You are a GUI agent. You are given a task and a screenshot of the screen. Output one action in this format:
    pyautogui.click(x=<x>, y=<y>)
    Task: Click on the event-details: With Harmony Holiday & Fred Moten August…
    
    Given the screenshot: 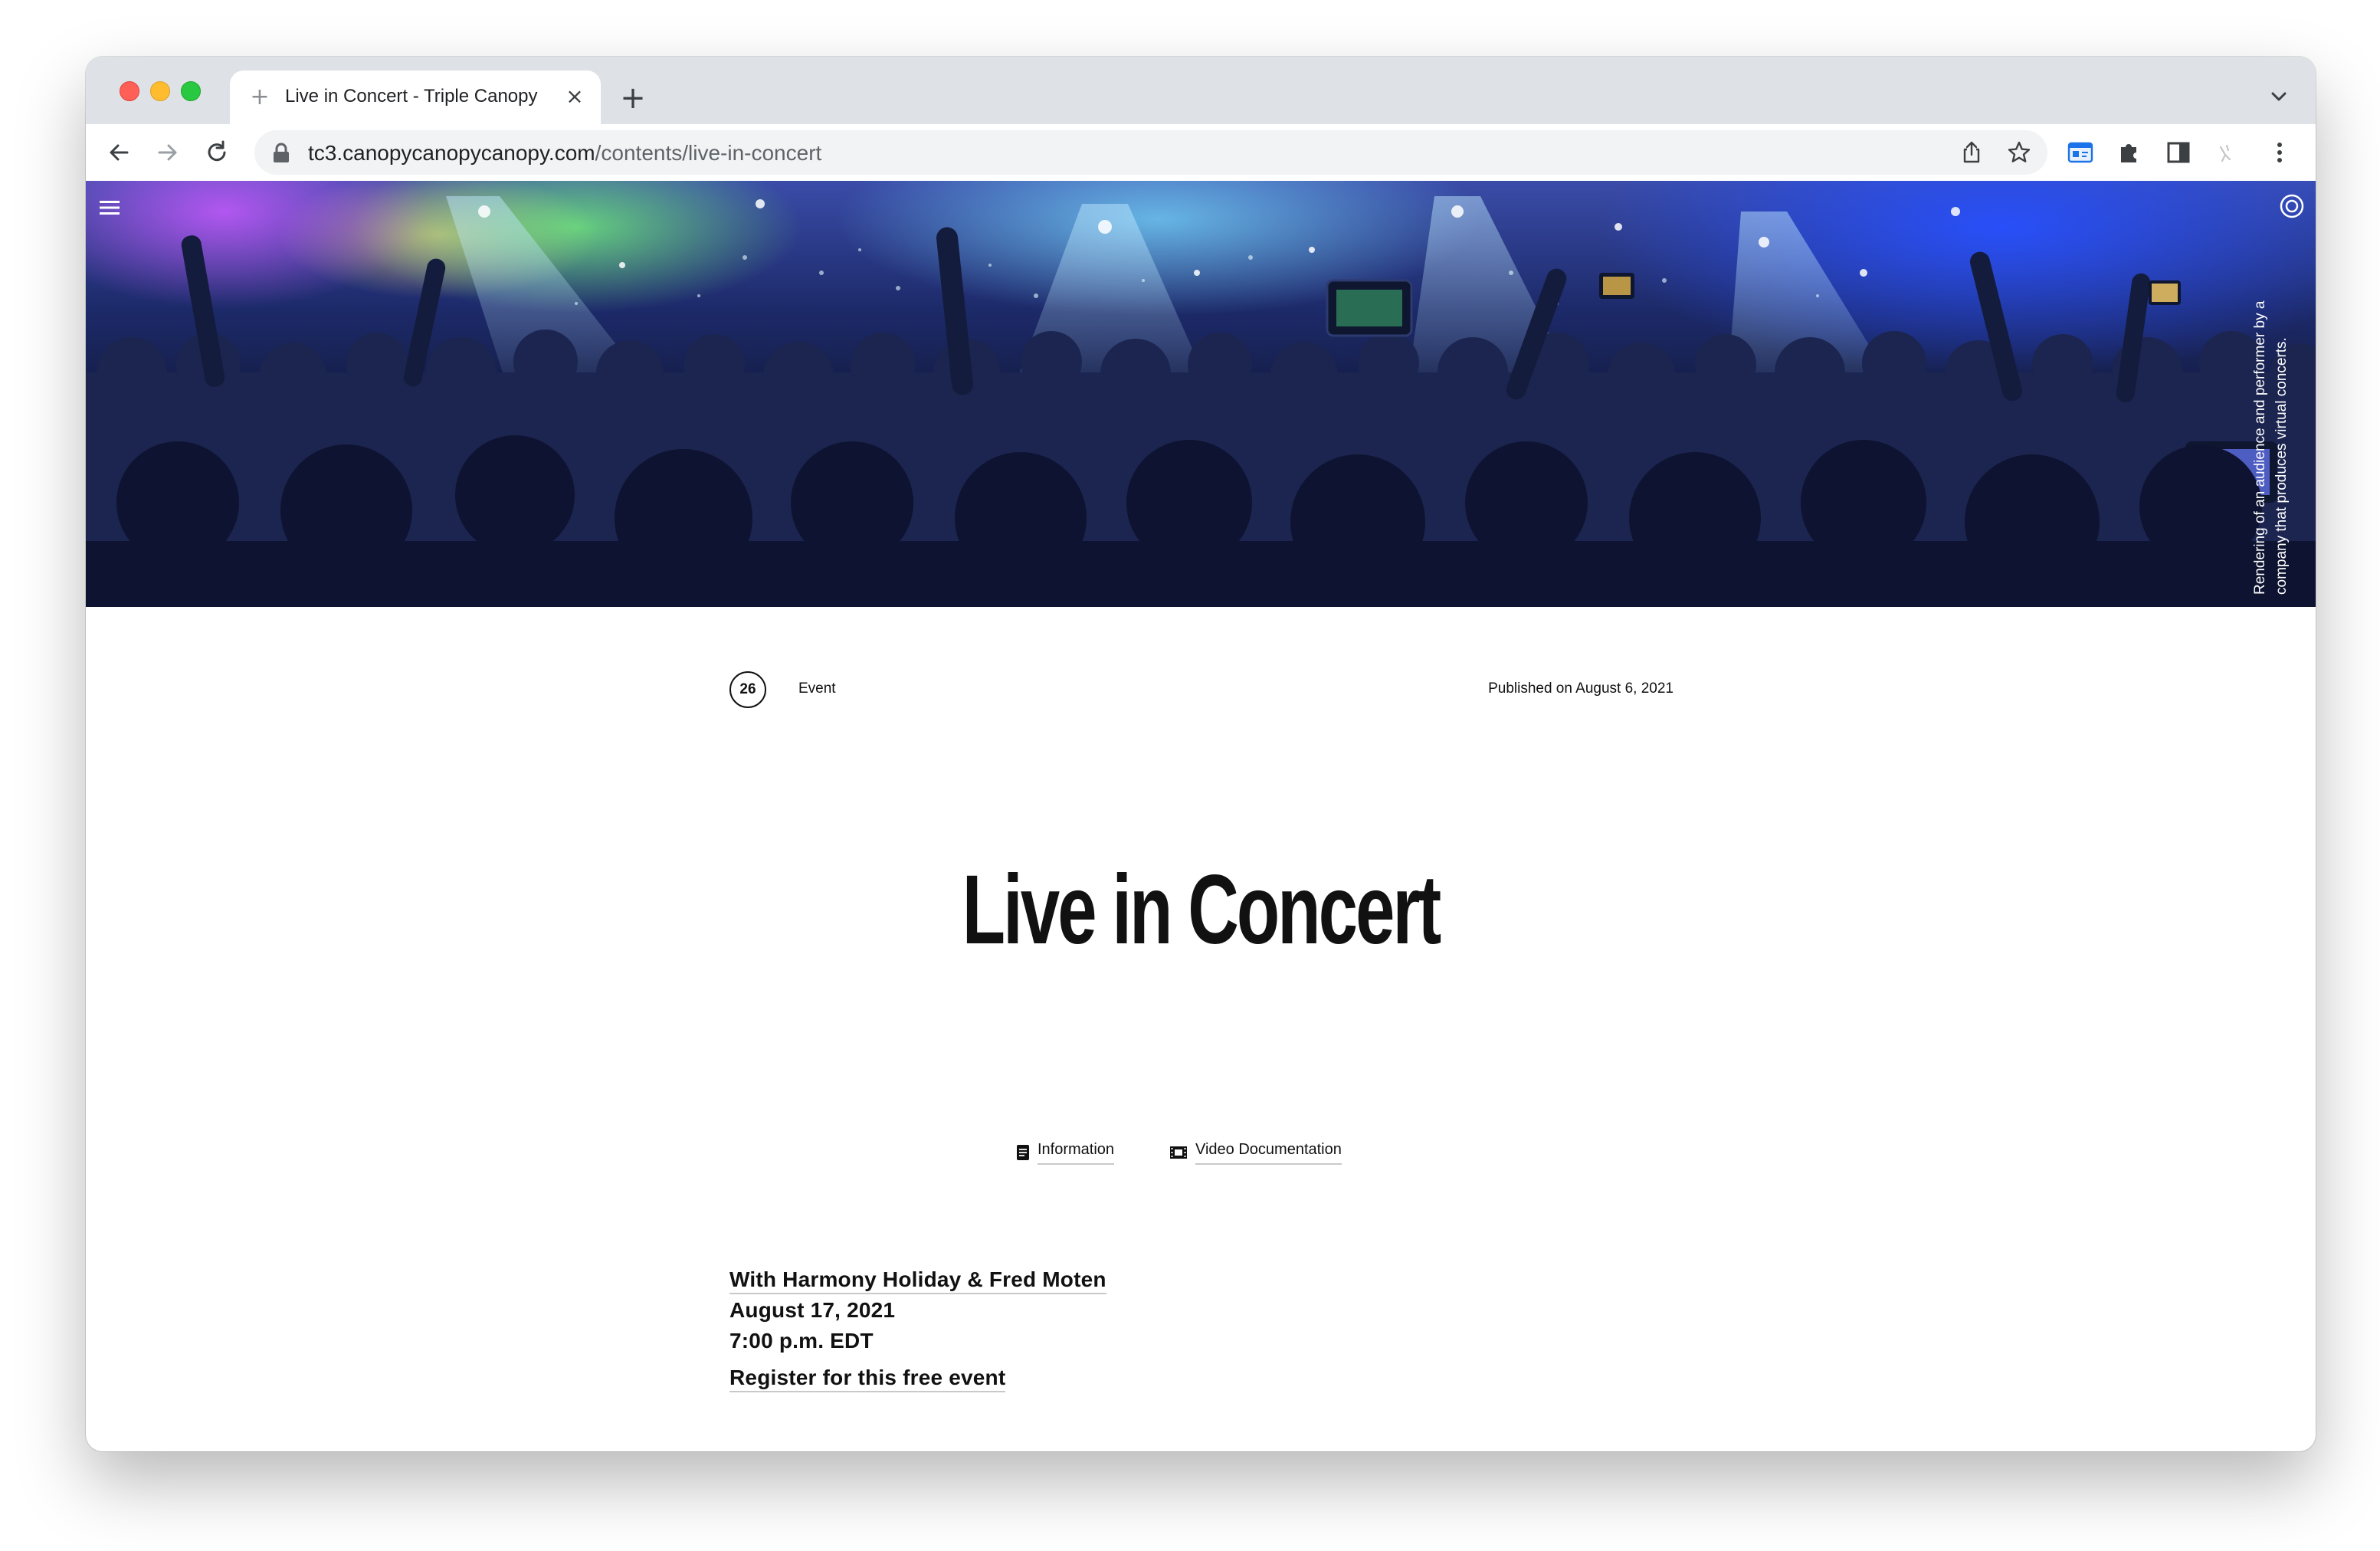 What is the action you would take?
    pyautogui.click(x=917, y=1328)
    